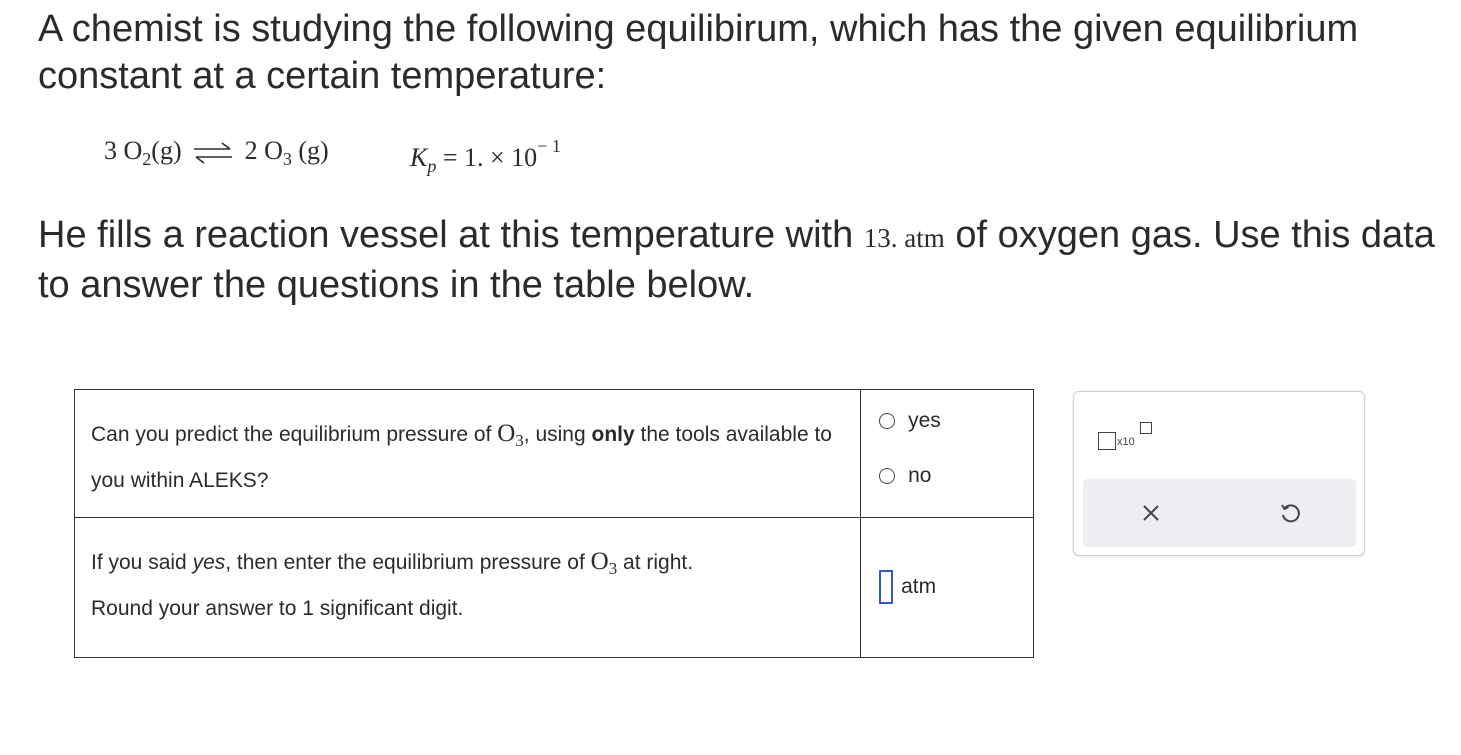 This screenshot has height=755, width=1461. What do you see at coordinates (886, 587) in the screenshot?
I see `pressure-answer-input` at bounding box center [886, 587].